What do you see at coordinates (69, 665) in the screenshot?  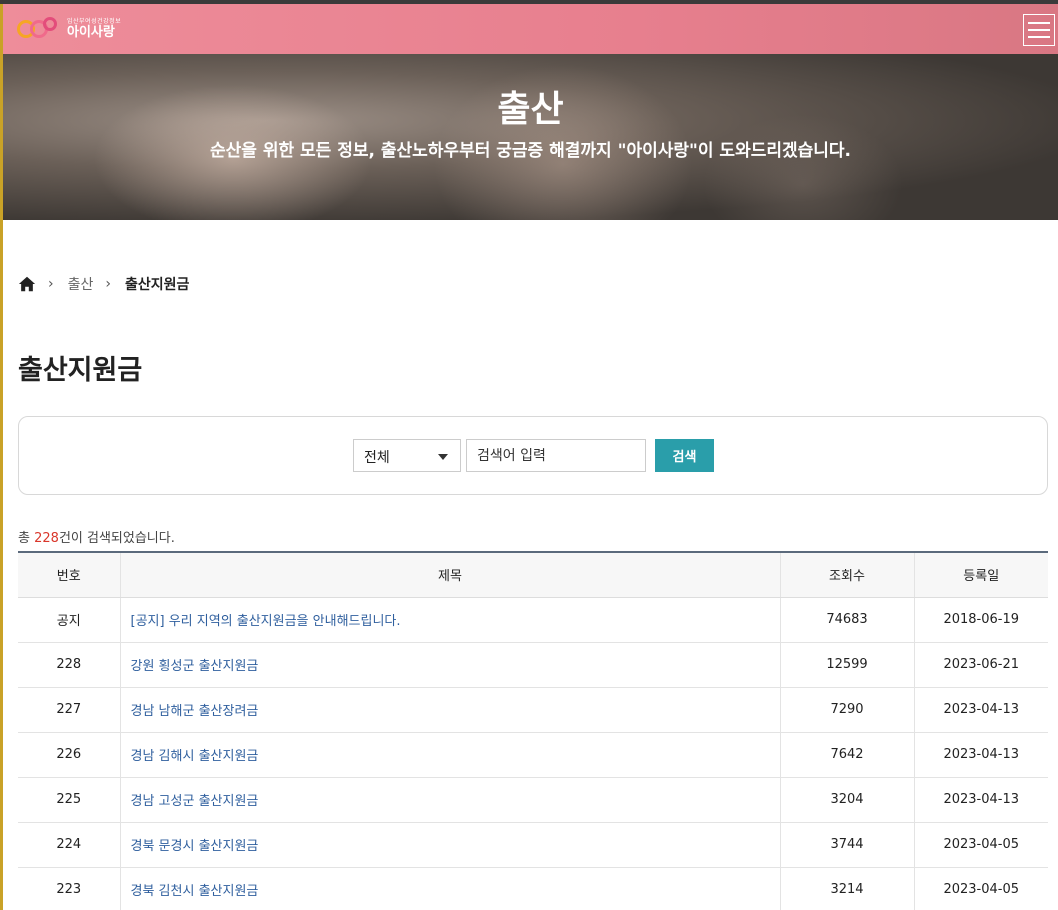 I see `row-number: 228` at bounding box center [69, 665].